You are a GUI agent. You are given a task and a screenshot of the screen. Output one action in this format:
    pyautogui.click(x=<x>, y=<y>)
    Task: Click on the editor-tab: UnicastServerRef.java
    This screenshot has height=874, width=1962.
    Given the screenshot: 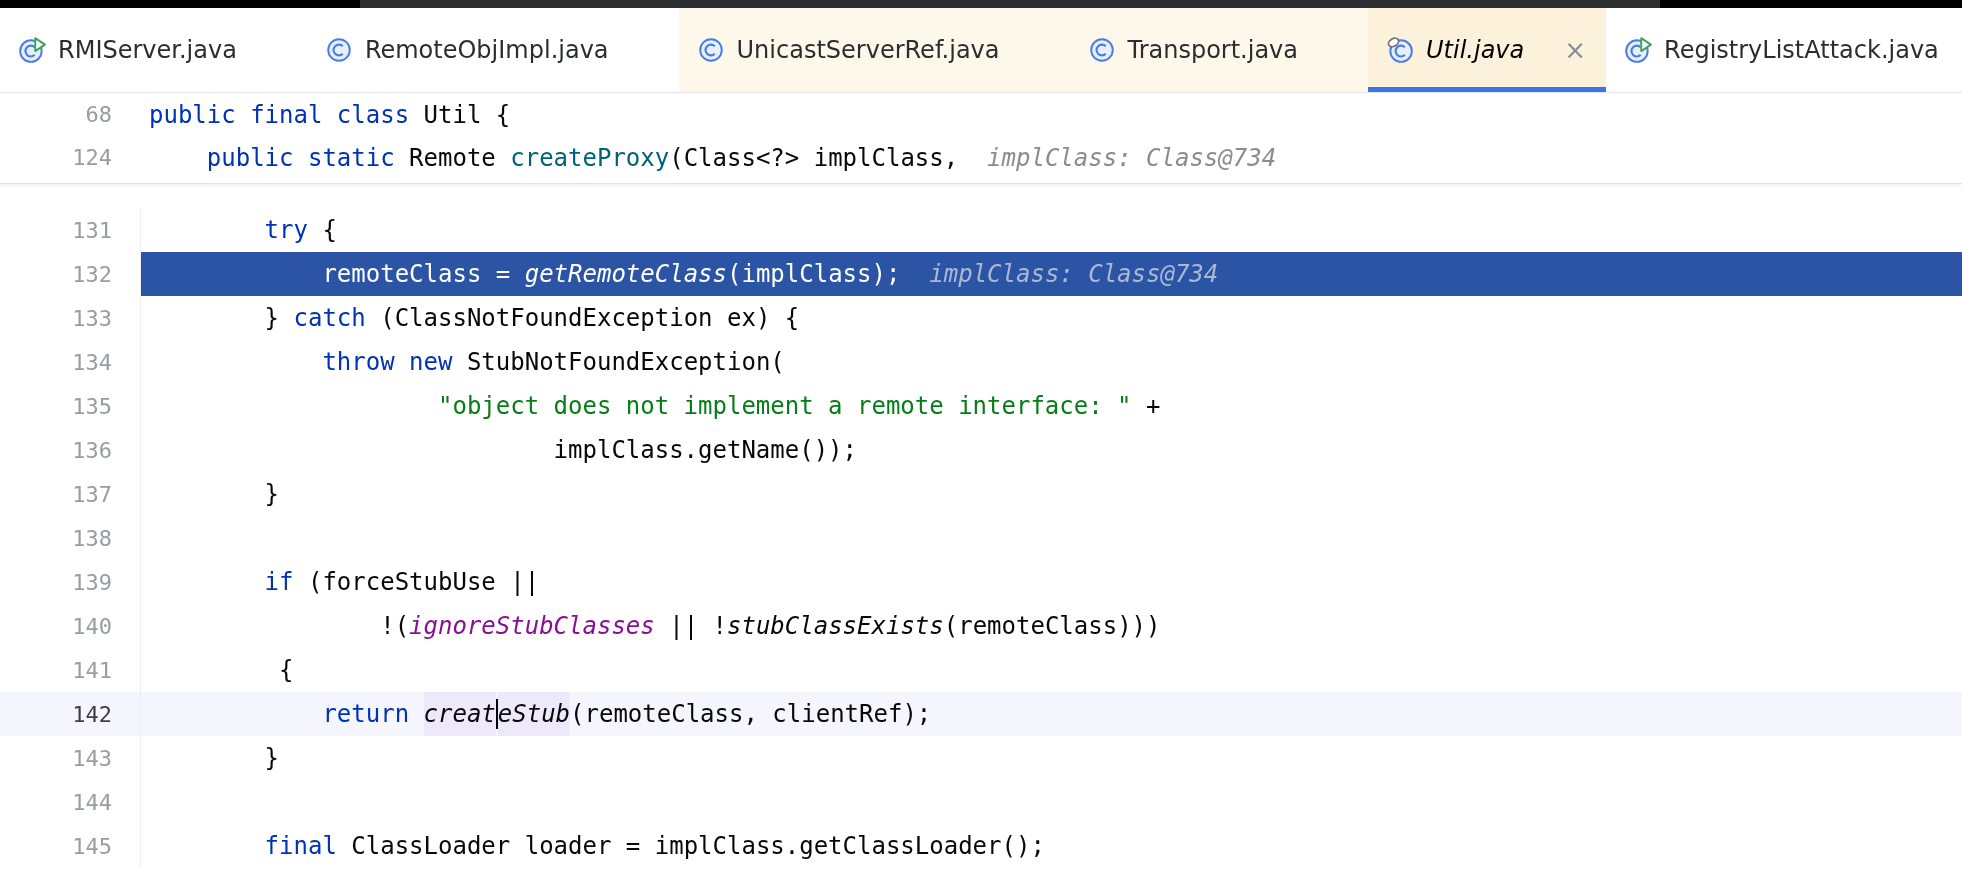 What is the action you would take?
    pyautogui.click(x=874, y=50)
    